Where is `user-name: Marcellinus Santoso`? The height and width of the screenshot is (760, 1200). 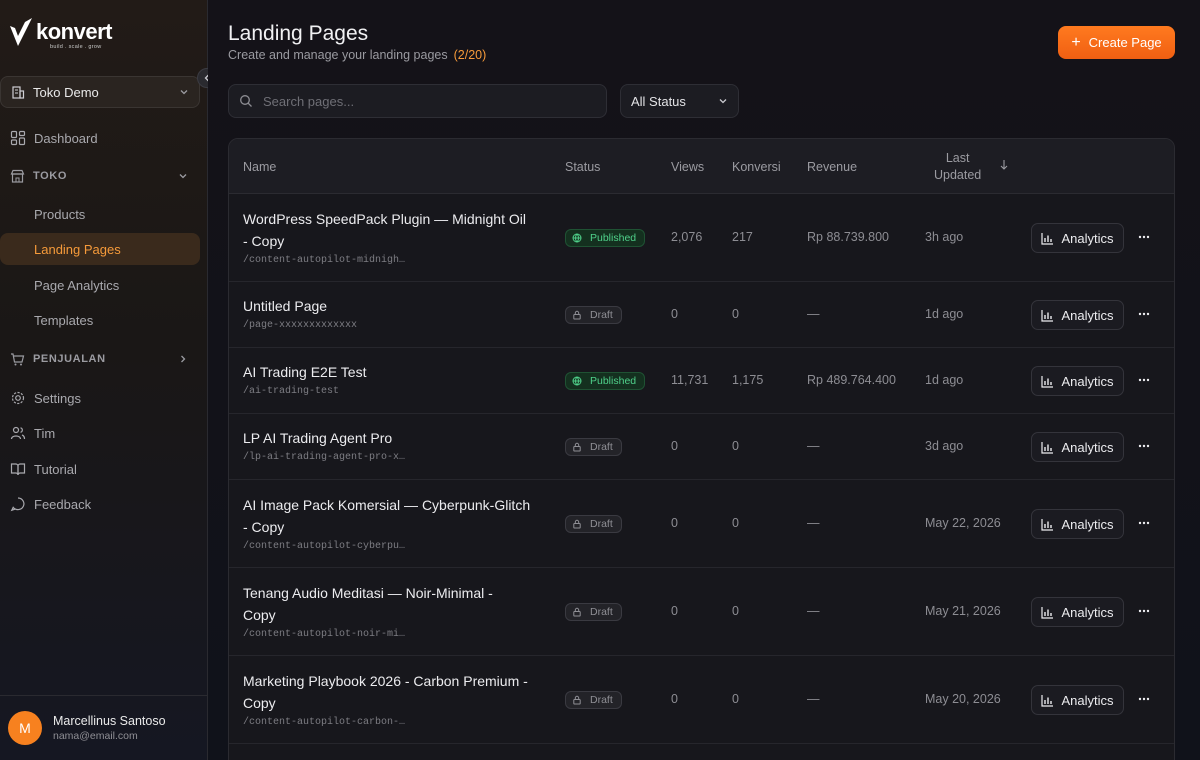 user-name: Marcellinus Santoso is located at coordinates (109, 721).